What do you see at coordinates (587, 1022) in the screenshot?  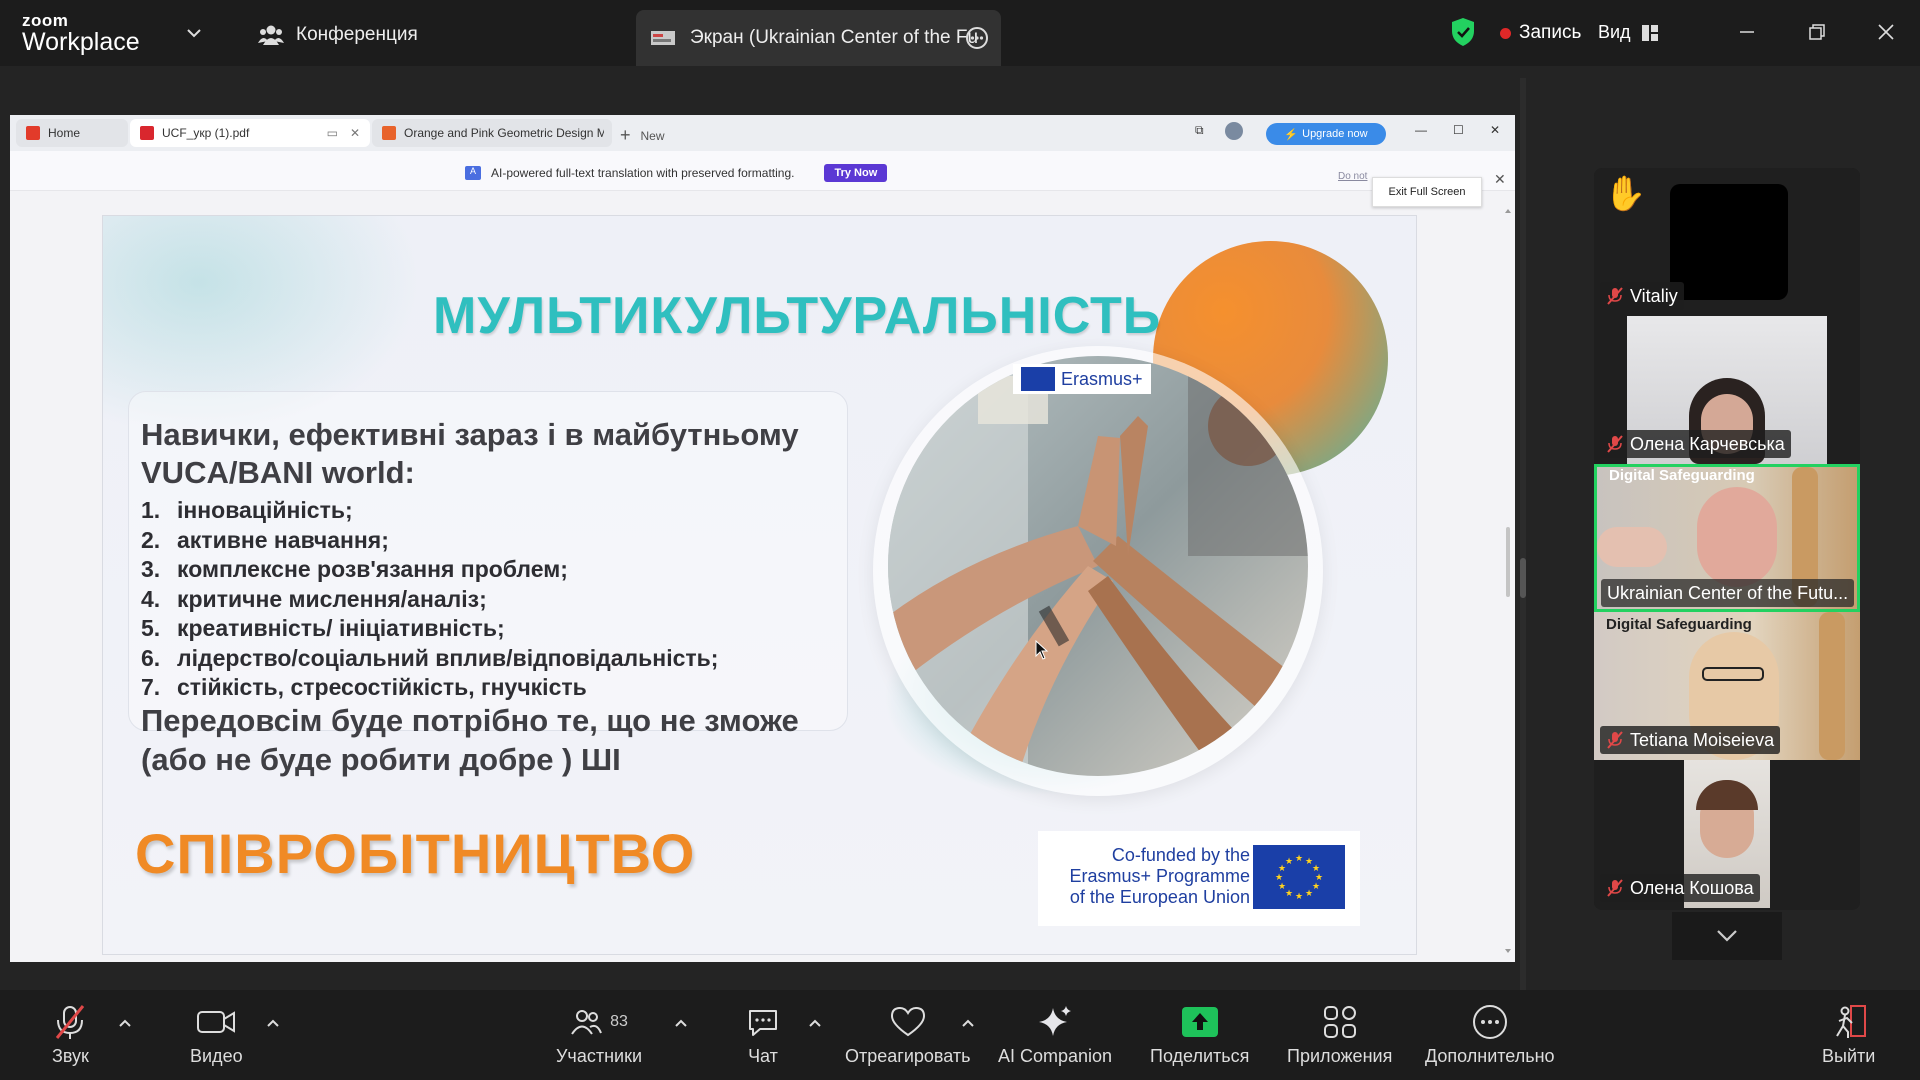 I see `participants-icon` at bounding box center [587, 1022].